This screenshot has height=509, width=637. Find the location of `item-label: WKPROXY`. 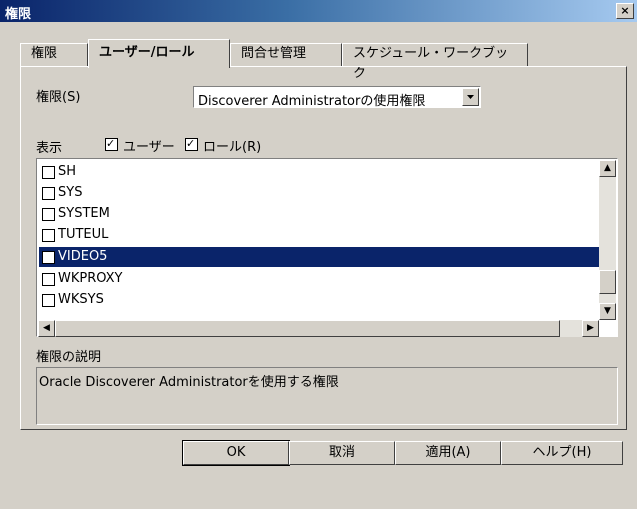

item-label: WKPROXY is located at coordinates (90, 278).